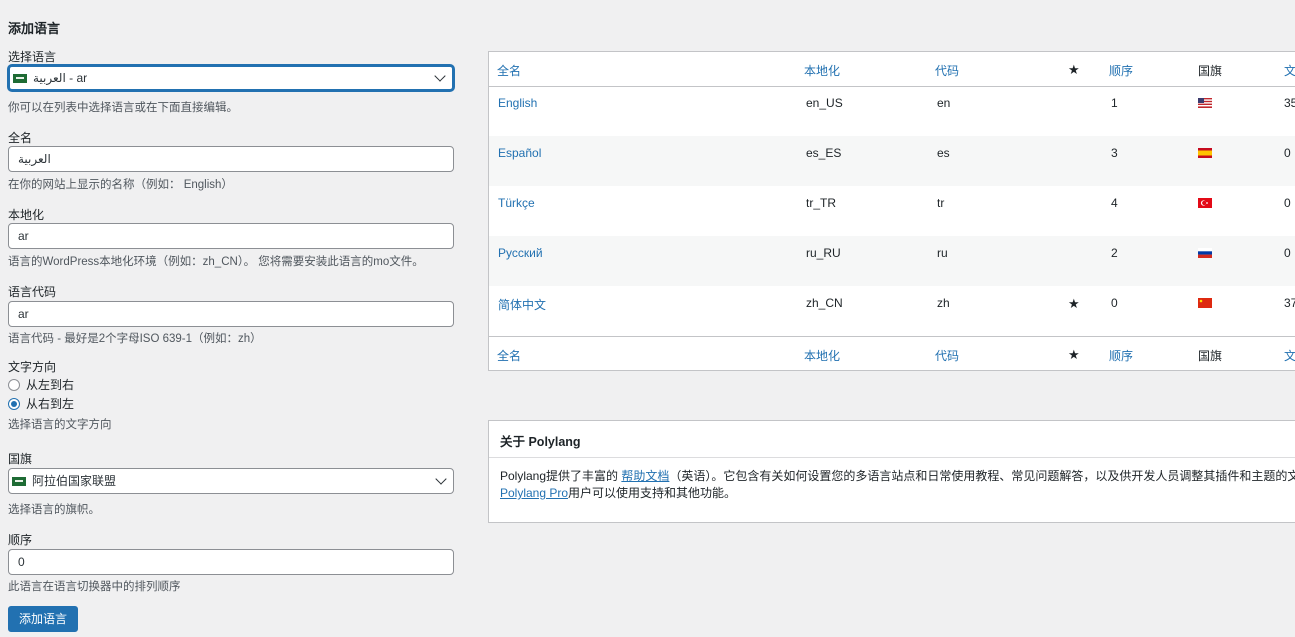 This screenshot has height=637, width=1295. What do you see at coordinates (74, 481) in the screenshot?
I see `flag-select-value: 阿拉伯国家联盟` at bounding box center [74, 481].